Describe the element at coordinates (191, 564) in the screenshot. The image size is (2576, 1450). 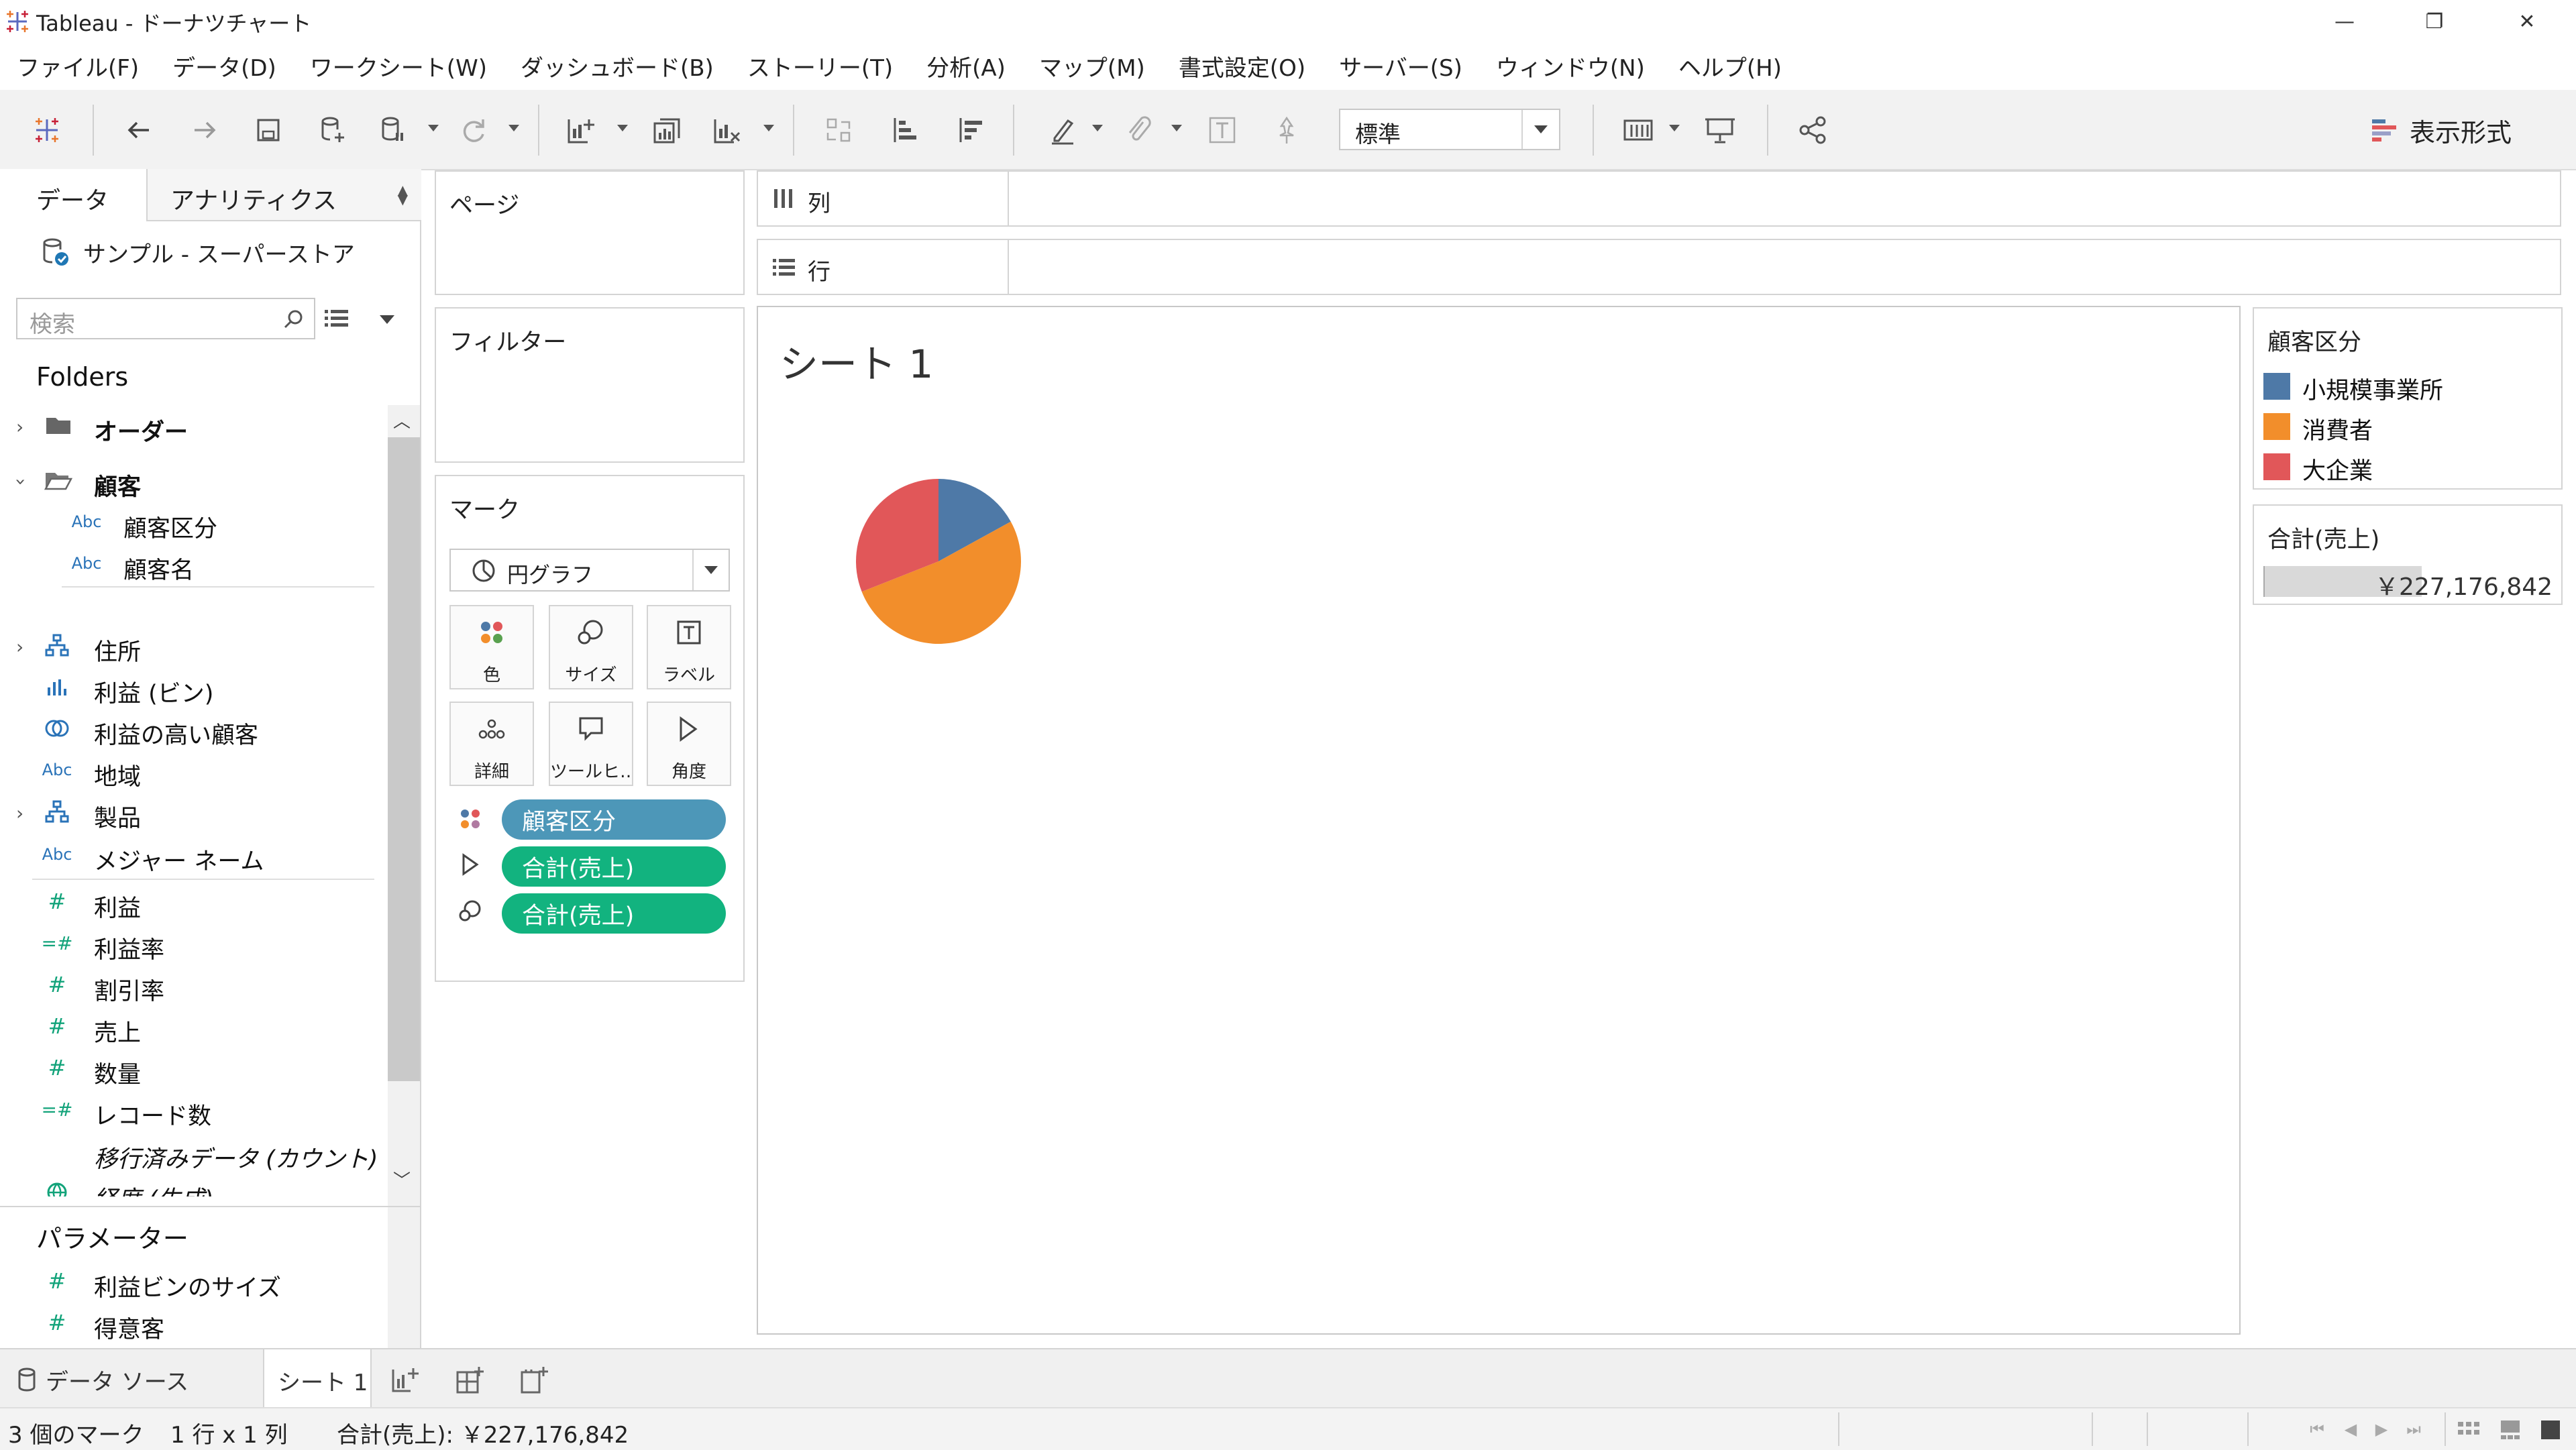
I see `field-customer-name: Abc 顧客名` at that location.